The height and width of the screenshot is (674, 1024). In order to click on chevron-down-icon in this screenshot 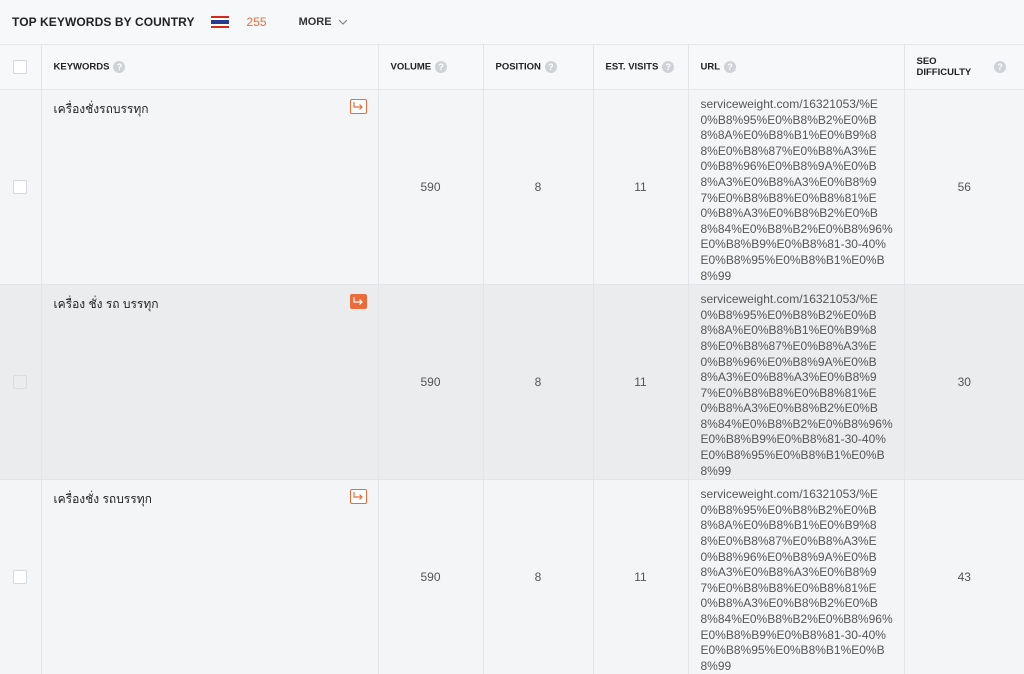, I will do `click(343, 22)`.